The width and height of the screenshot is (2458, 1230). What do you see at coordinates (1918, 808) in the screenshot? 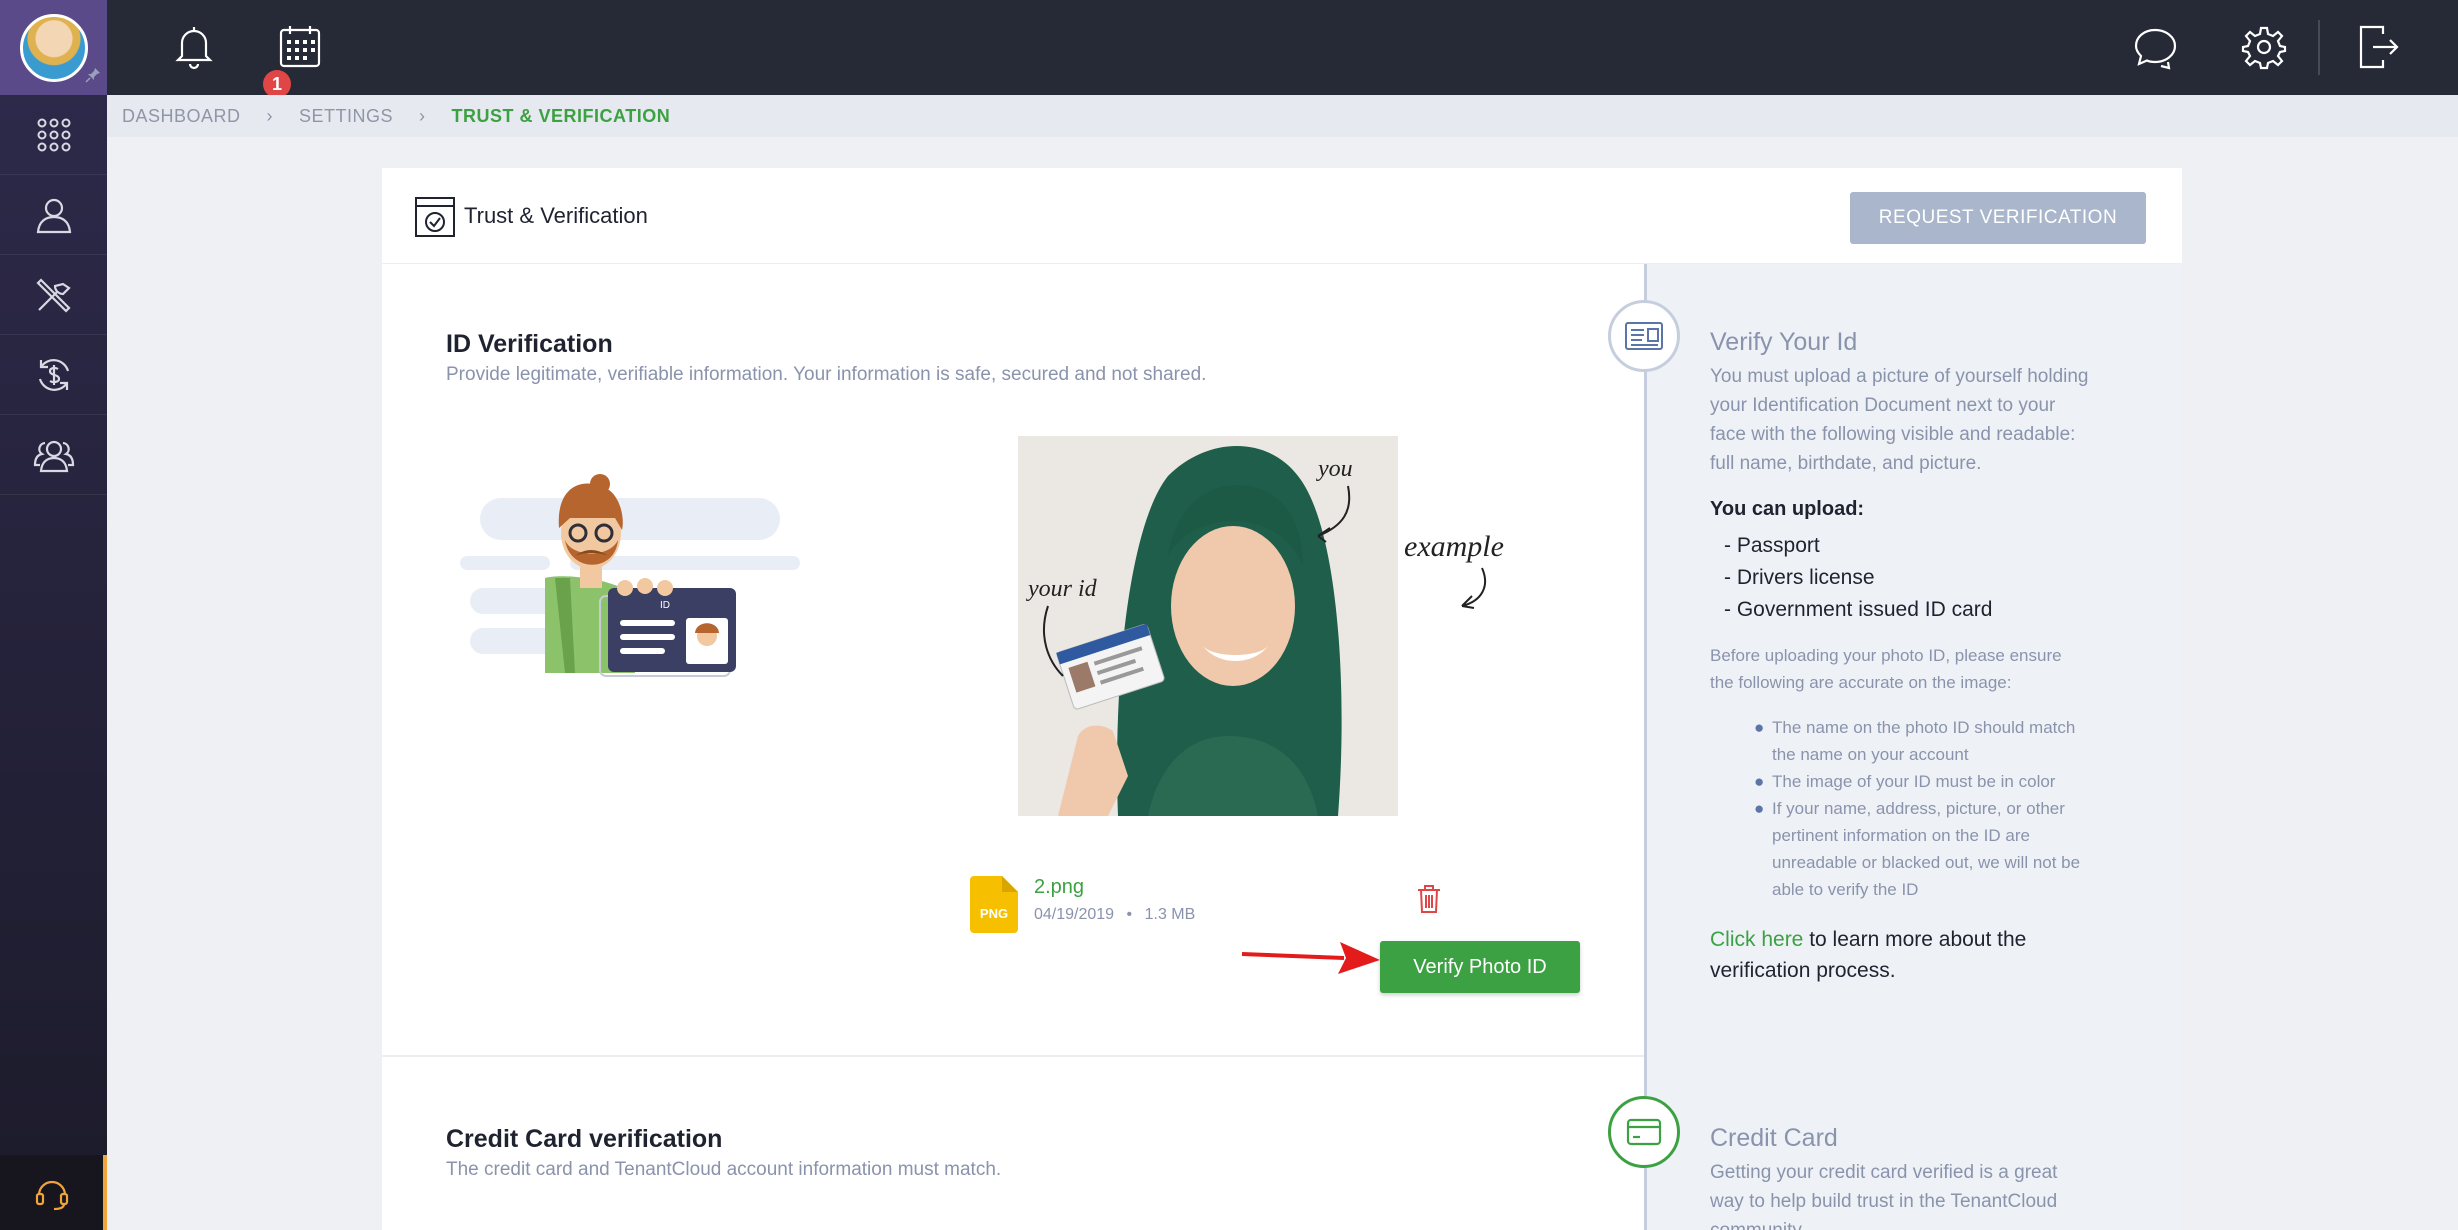
I see `checklist-line: If your name, address, picture, or other` at bounding box center [1918, 808].